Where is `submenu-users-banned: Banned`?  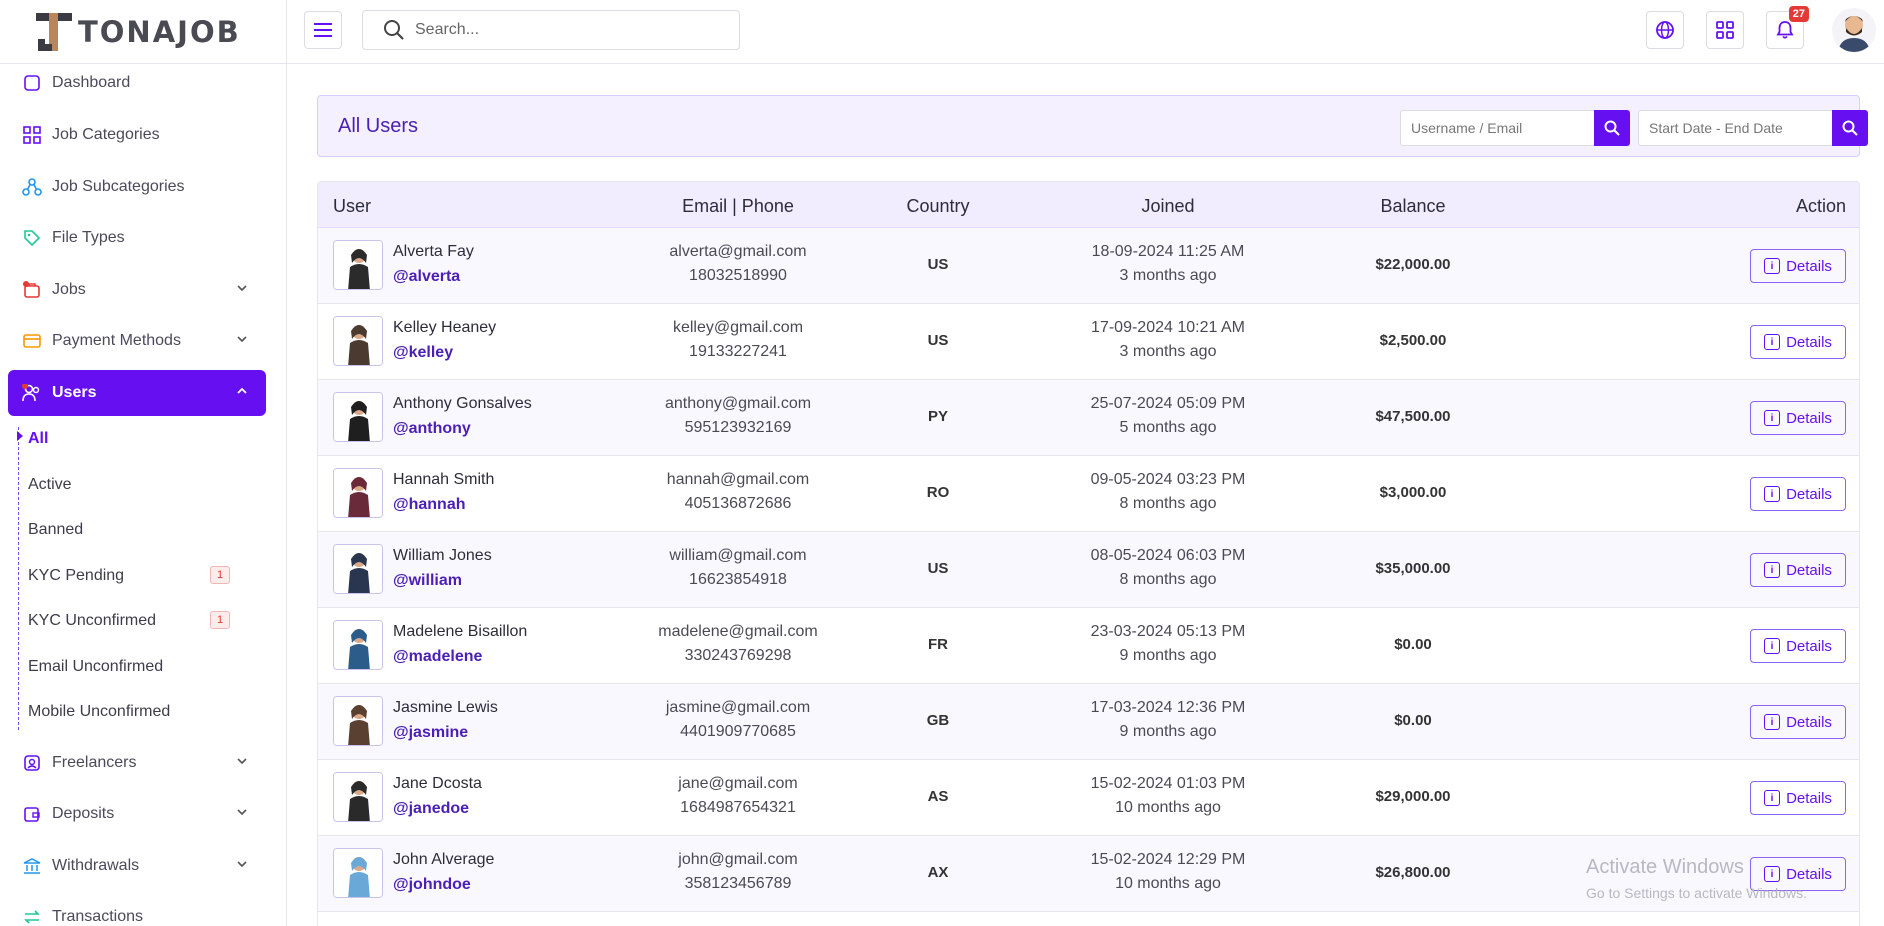
submenu-users-banned: Banned is located at coordinates (55, 530).